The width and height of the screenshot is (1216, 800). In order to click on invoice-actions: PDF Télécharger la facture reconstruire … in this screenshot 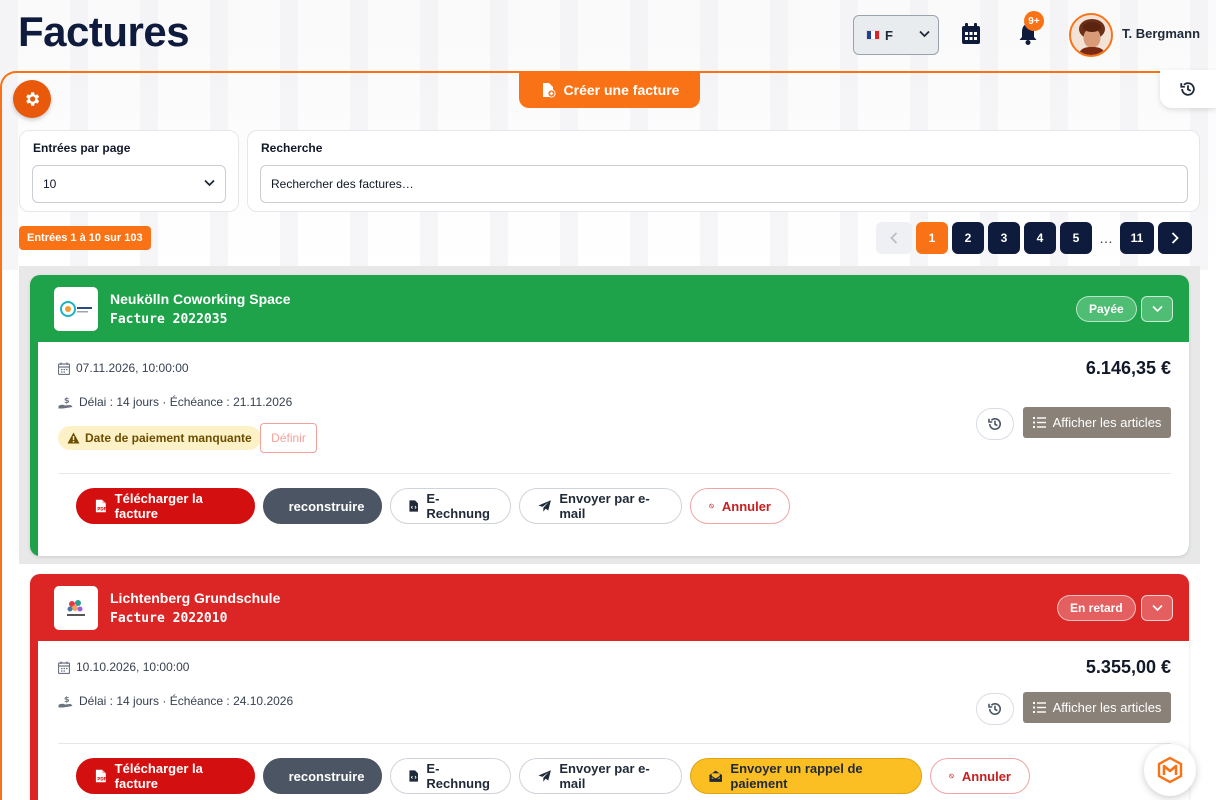, I will do `click(433, 506)`.